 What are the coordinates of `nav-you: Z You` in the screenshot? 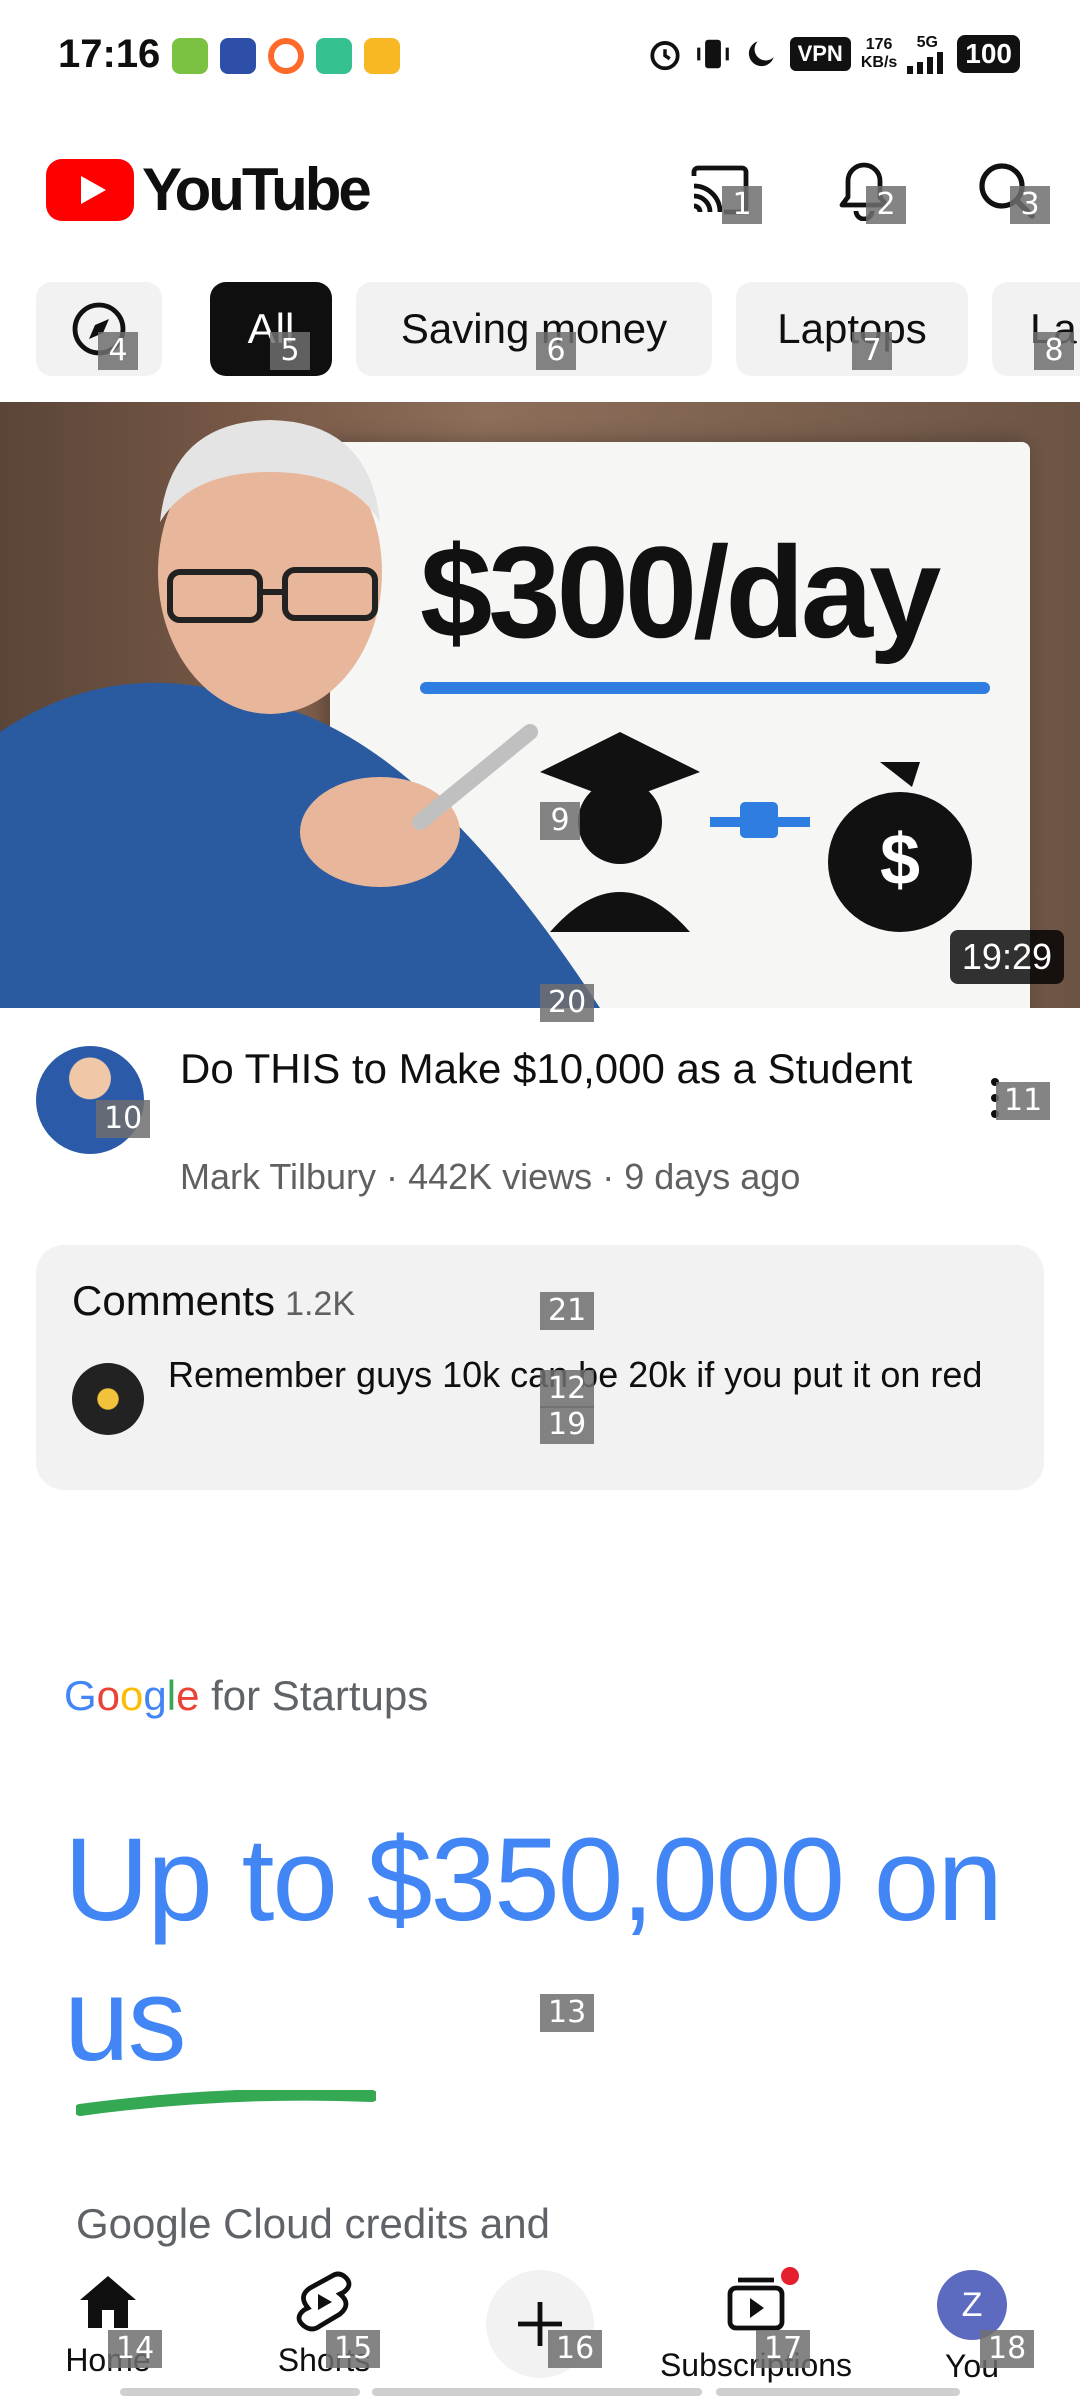 It's located at (972, 2327).